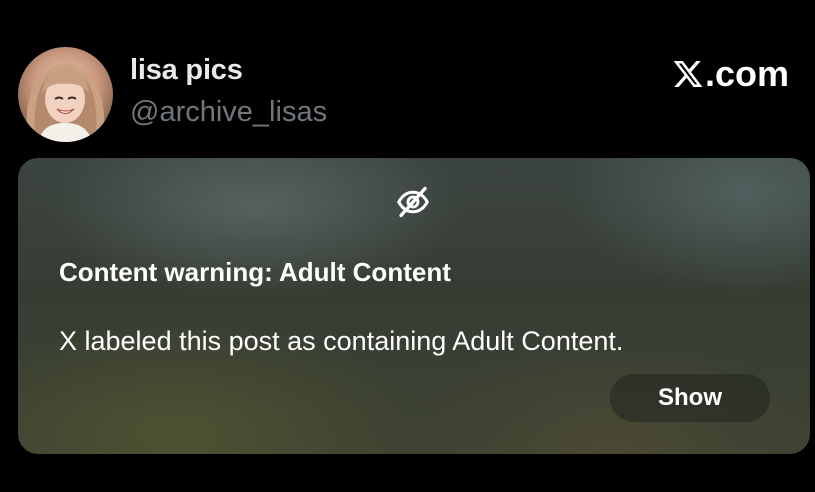 Image resolution: width=815 pixels, height=492 pixels. I want to click on warning-title: Content warning: Adult Content, so click(255, 272).